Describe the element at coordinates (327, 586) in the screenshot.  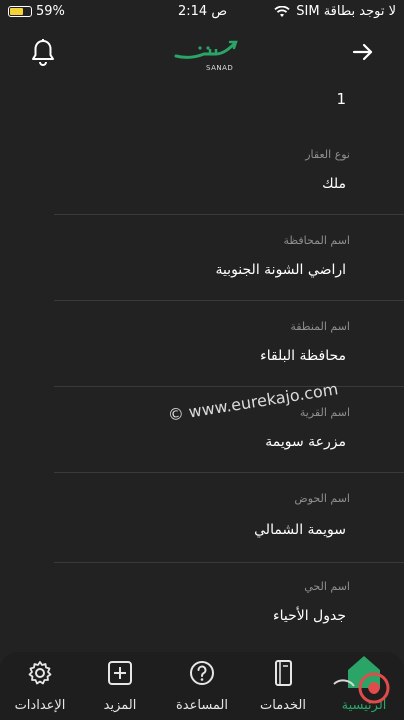
I see `field-label: اسم الحي` at that location.